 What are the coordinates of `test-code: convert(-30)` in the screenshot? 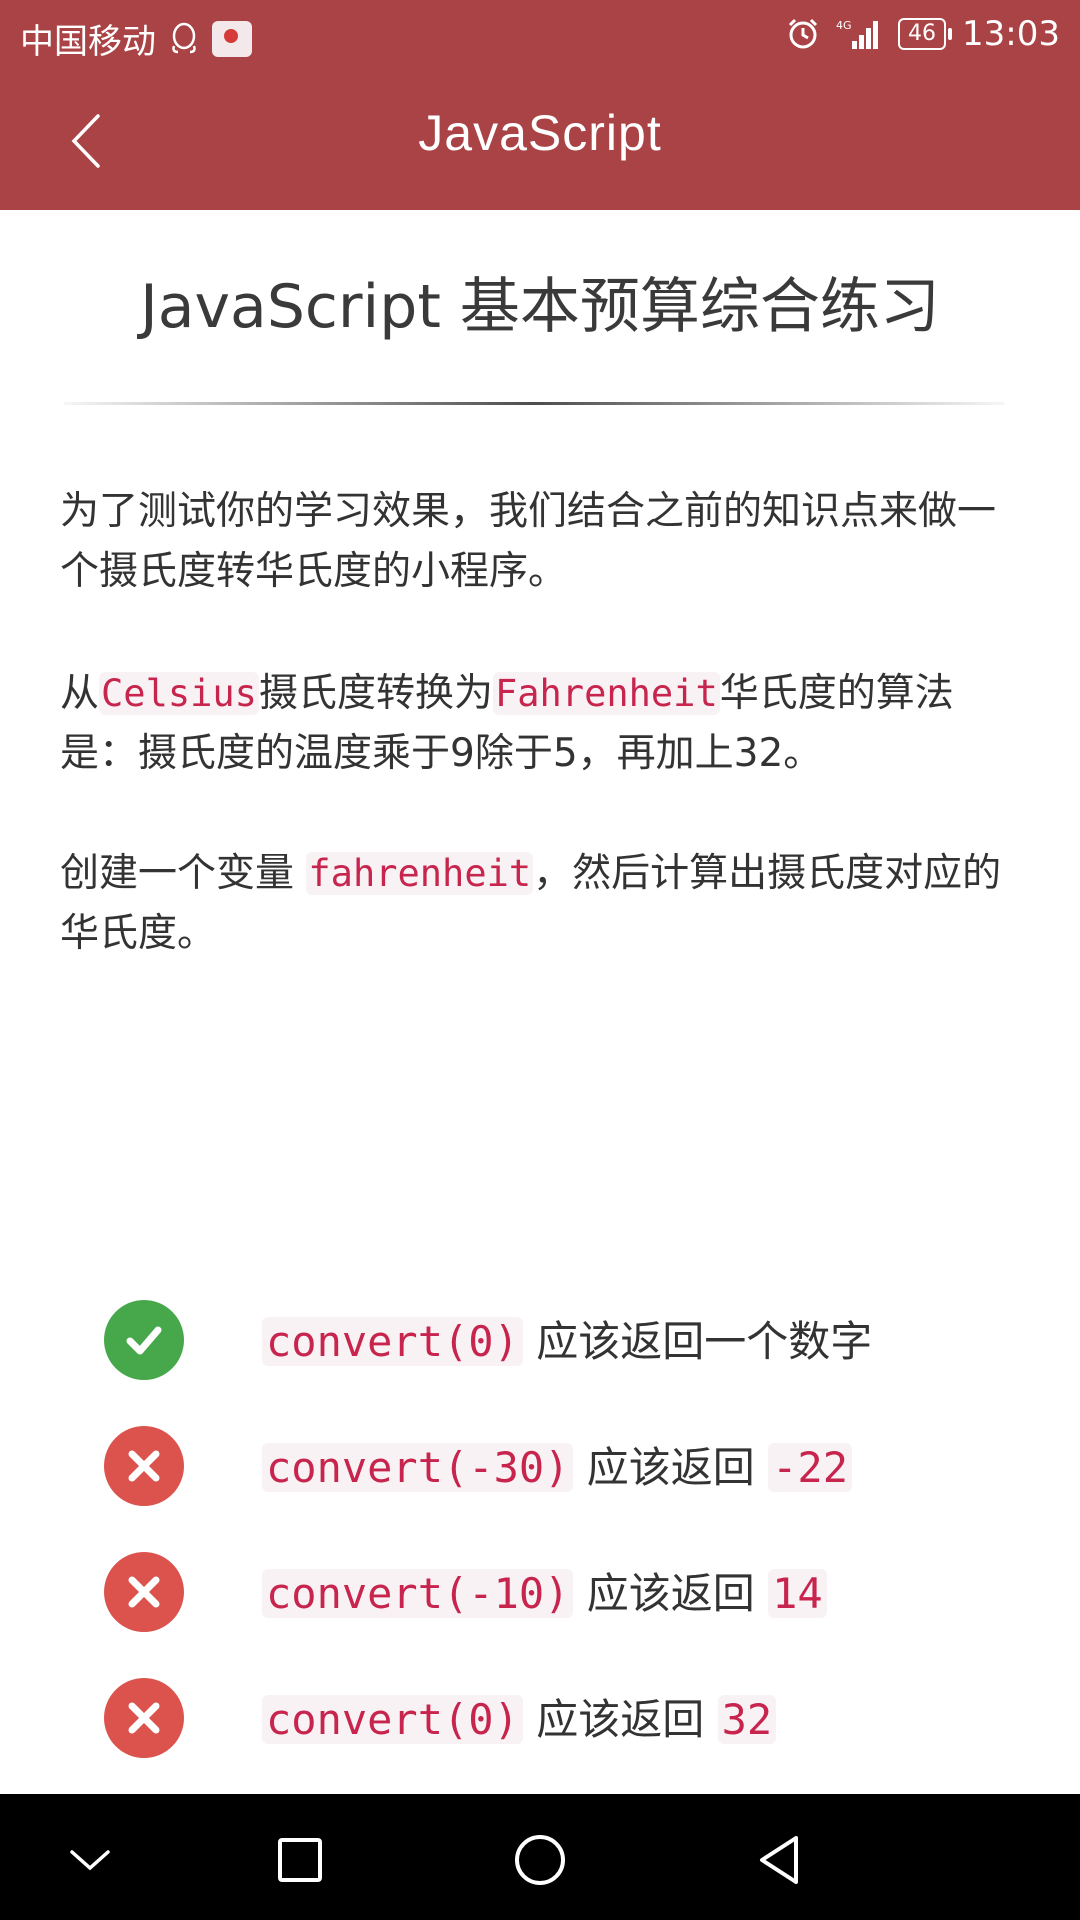 It's located at (418, 1467).